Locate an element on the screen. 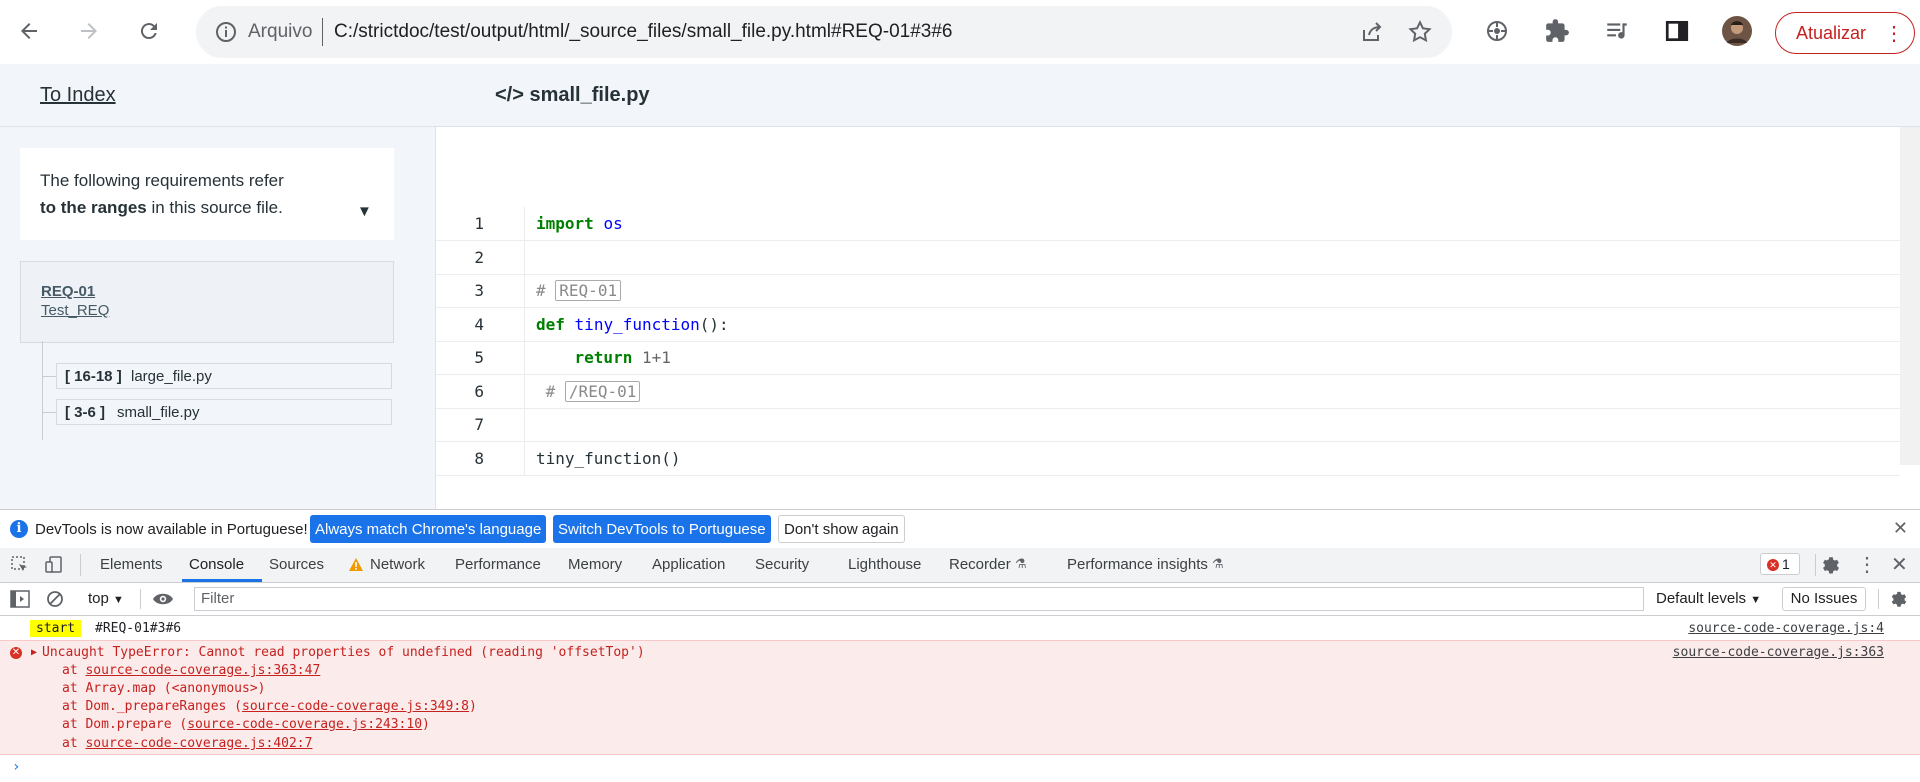 The image size is (1920, 782). range-item-large-file: [ 16-18 ] large_file.py is located at coordinates (224, 376).